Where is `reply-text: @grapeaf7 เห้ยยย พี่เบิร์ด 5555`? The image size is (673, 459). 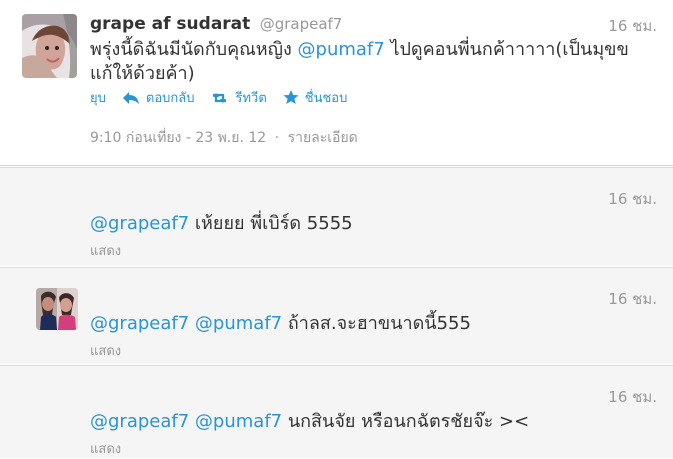 reply-text: @grapeaf7 เห้ยยย พี่เบิร์ด 5555 is located at coordinates (221, 222).